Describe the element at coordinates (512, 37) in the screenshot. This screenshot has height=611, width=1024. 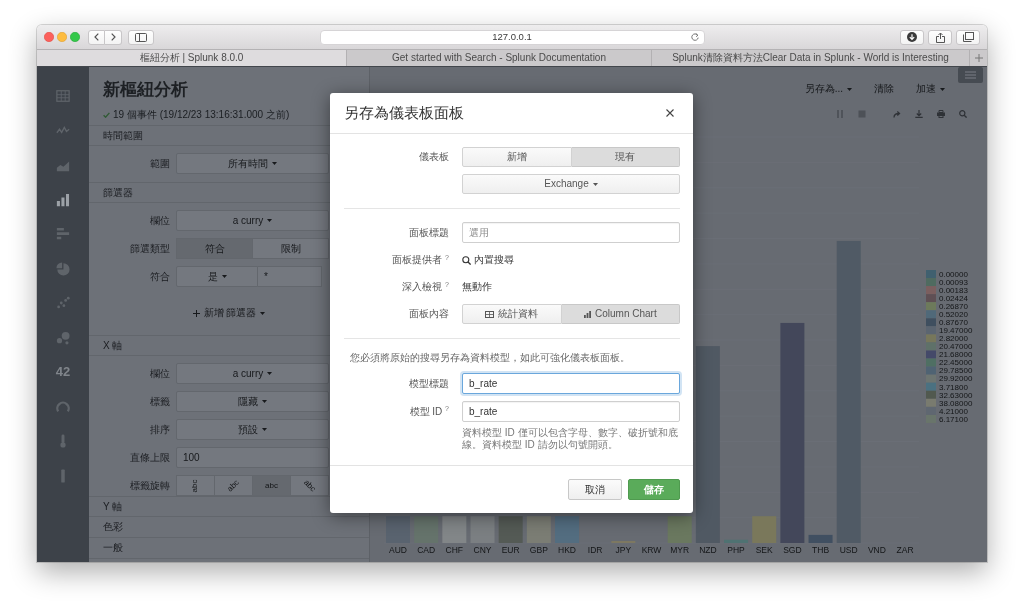
I see `address-field: 127.0.0.1` at that location.